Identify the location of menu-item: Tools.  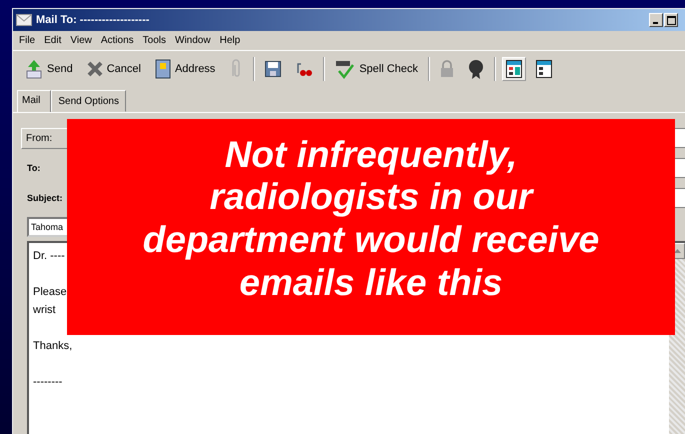
(154, 40).